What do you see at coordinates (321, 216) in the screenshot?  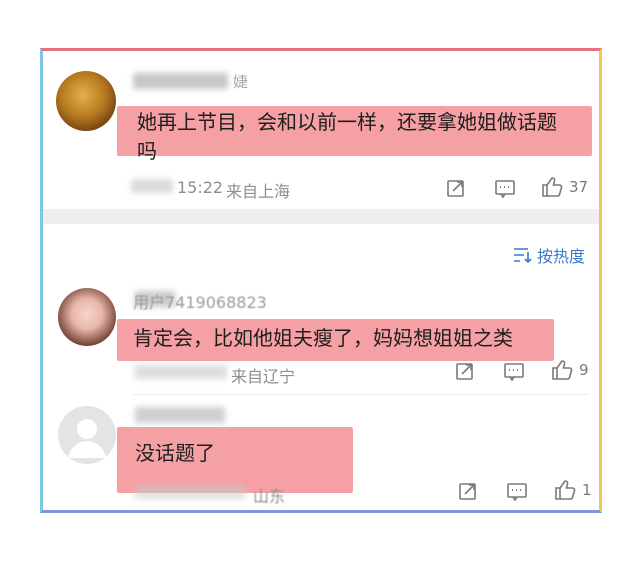 I see `section-divider` at bounding box center [321, 216].